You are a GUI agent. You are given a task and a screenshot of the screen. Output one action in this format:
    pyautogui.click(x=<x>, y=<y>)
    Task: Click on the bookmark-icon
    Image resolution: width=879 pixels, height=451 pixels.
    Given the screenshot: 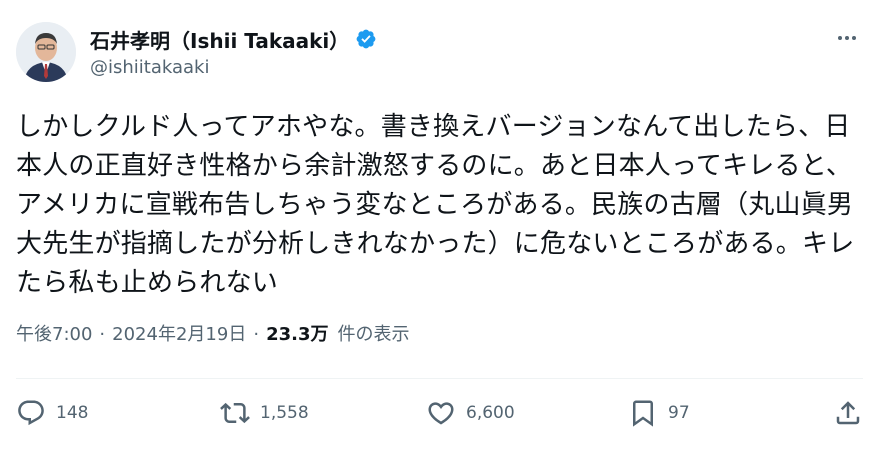 What is the action you would take?
    pyautogui.click(x=643, y=413)
    